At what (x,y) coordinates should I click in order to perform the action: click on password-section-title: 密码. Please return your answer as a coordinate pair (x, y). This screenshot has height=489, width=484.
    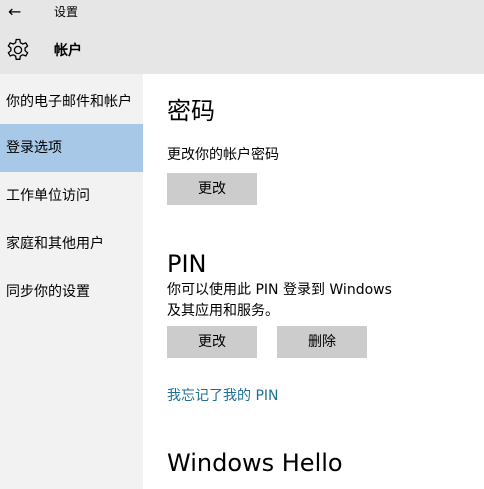
    Looking at the image, I should click on (191, 111).